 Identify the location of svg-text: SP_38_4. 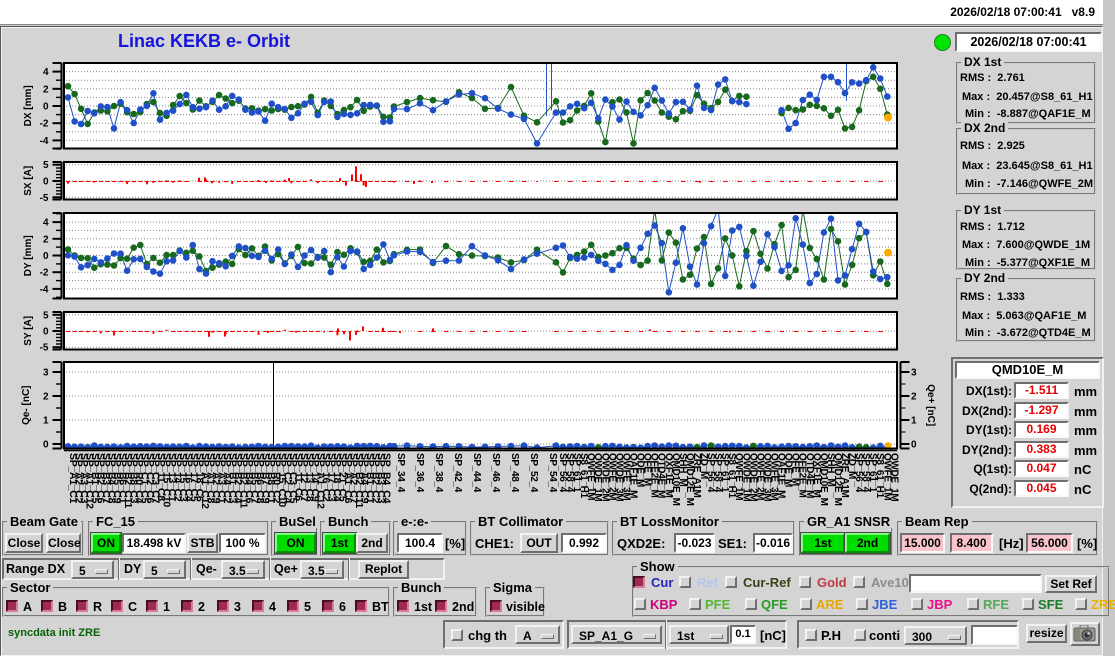
(438, 473).